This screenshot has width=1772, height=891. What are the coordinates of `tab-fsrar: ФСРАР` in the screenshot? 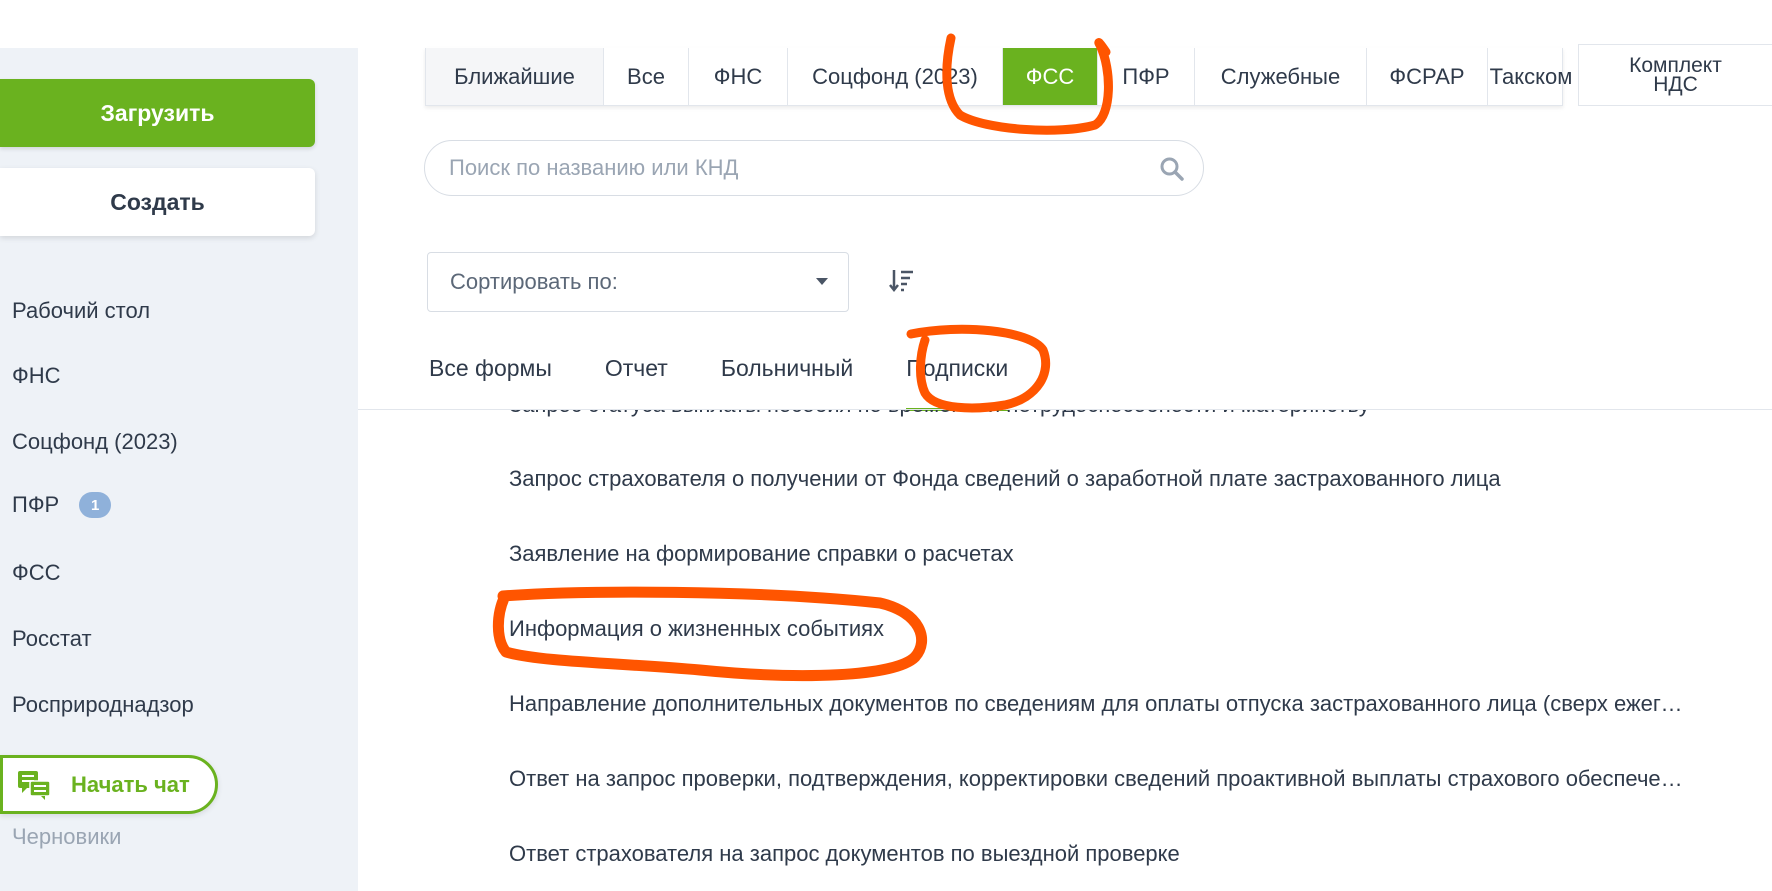 It's located at (1427, 76).